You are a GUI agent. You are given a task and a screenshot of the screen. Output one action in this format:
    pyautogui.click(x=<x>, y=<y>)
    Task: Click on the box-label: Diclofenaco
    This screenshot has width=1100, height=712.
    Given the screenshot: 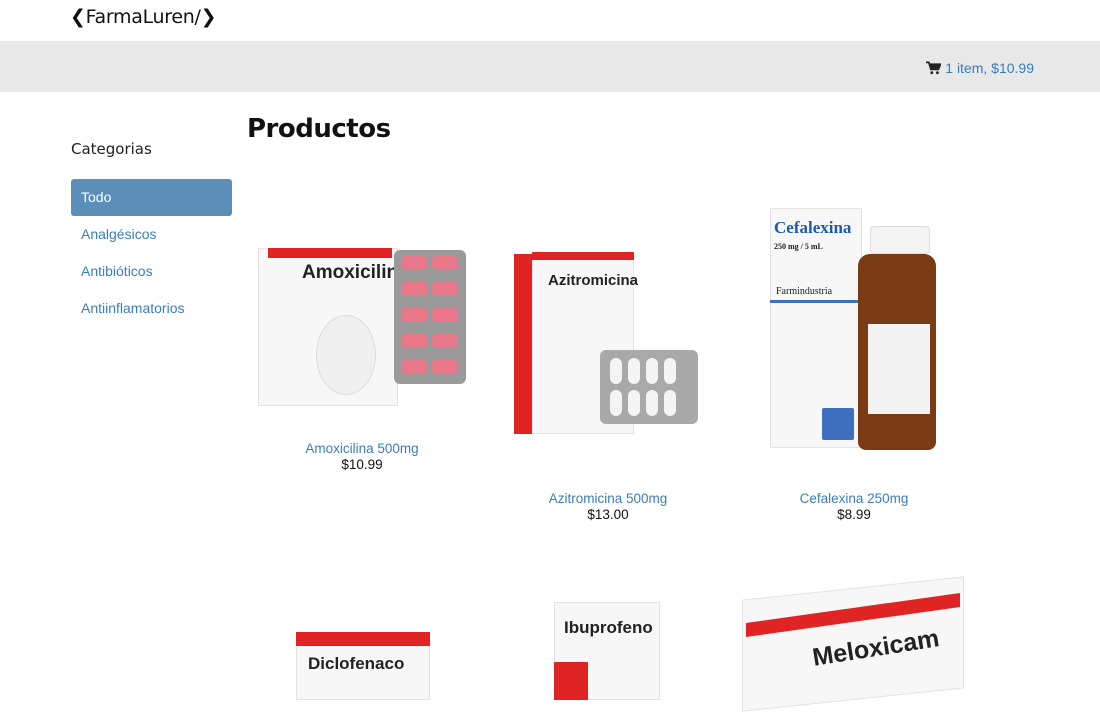 What is the action you would take?
    pyautogui.click(x=356, y=663)
    